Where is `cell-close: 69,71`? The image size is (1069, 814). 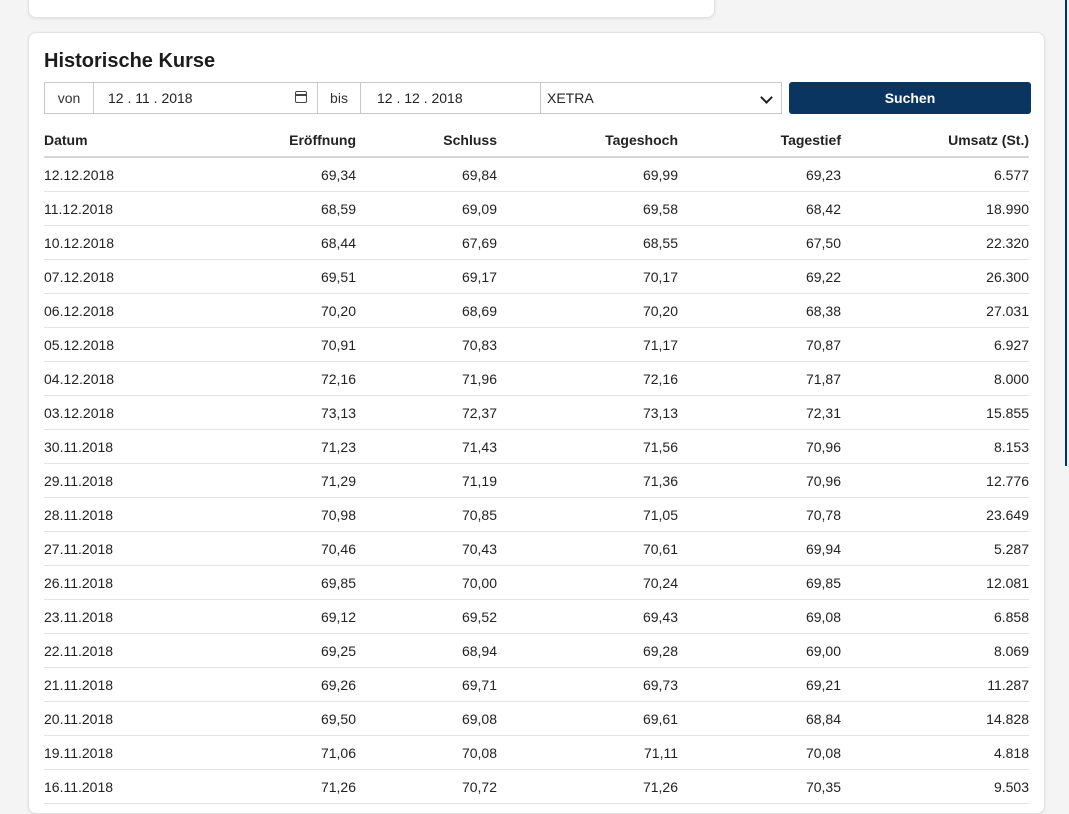
cell-close: 69,71 is located at coordinates (426, 684).